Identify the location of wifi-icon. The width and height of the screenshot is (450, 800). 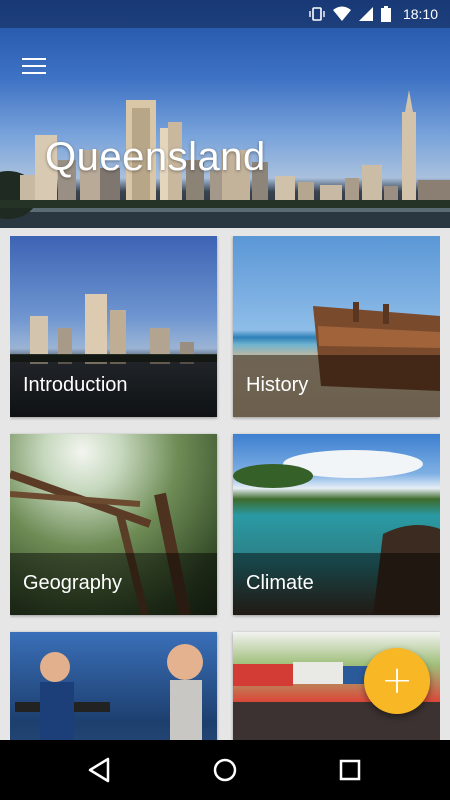
(341, 13).